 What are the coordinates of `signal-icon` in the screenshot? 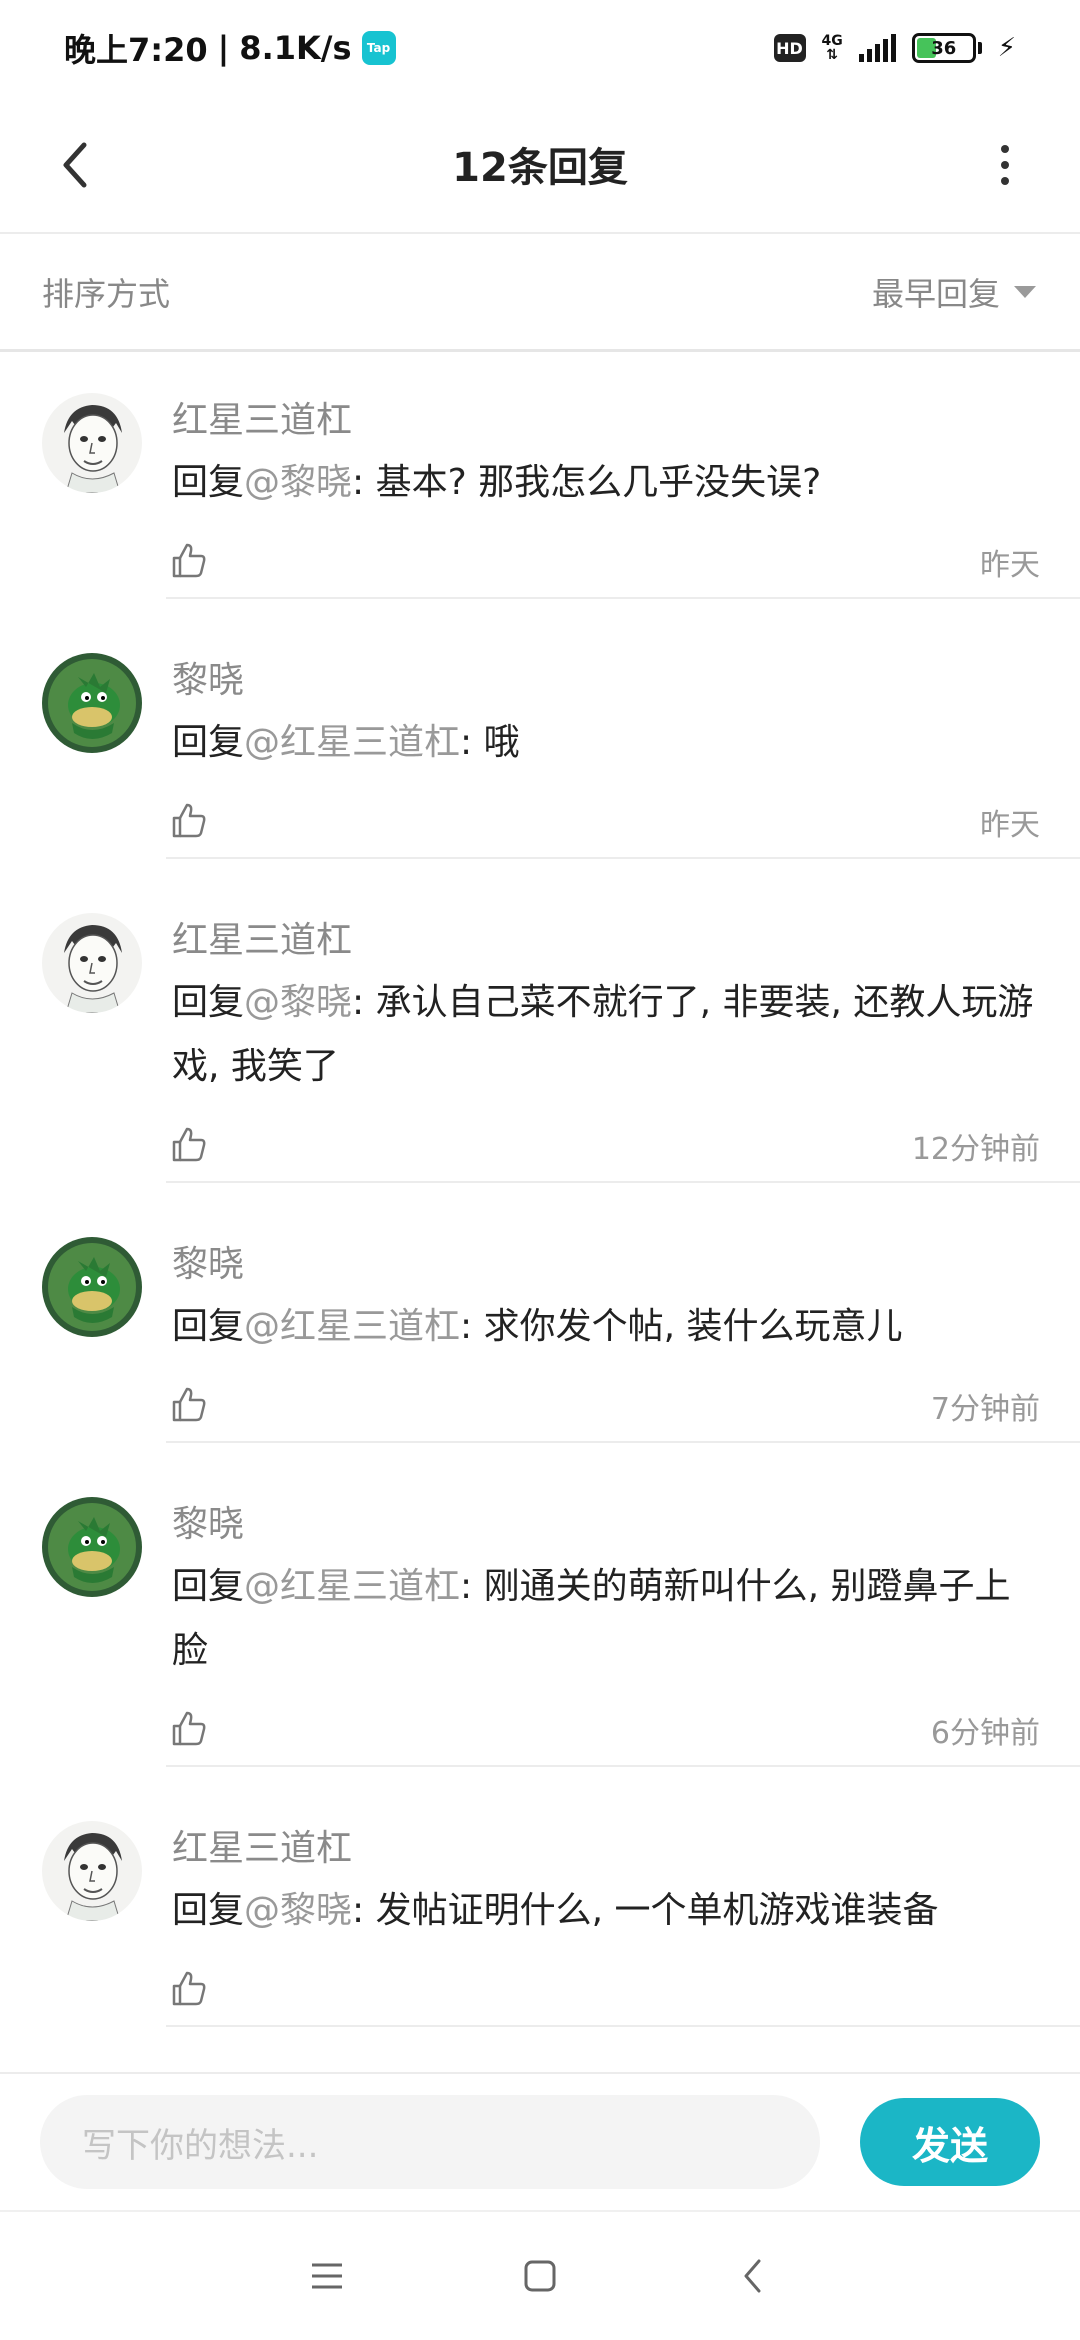 It's located at (877, 48).